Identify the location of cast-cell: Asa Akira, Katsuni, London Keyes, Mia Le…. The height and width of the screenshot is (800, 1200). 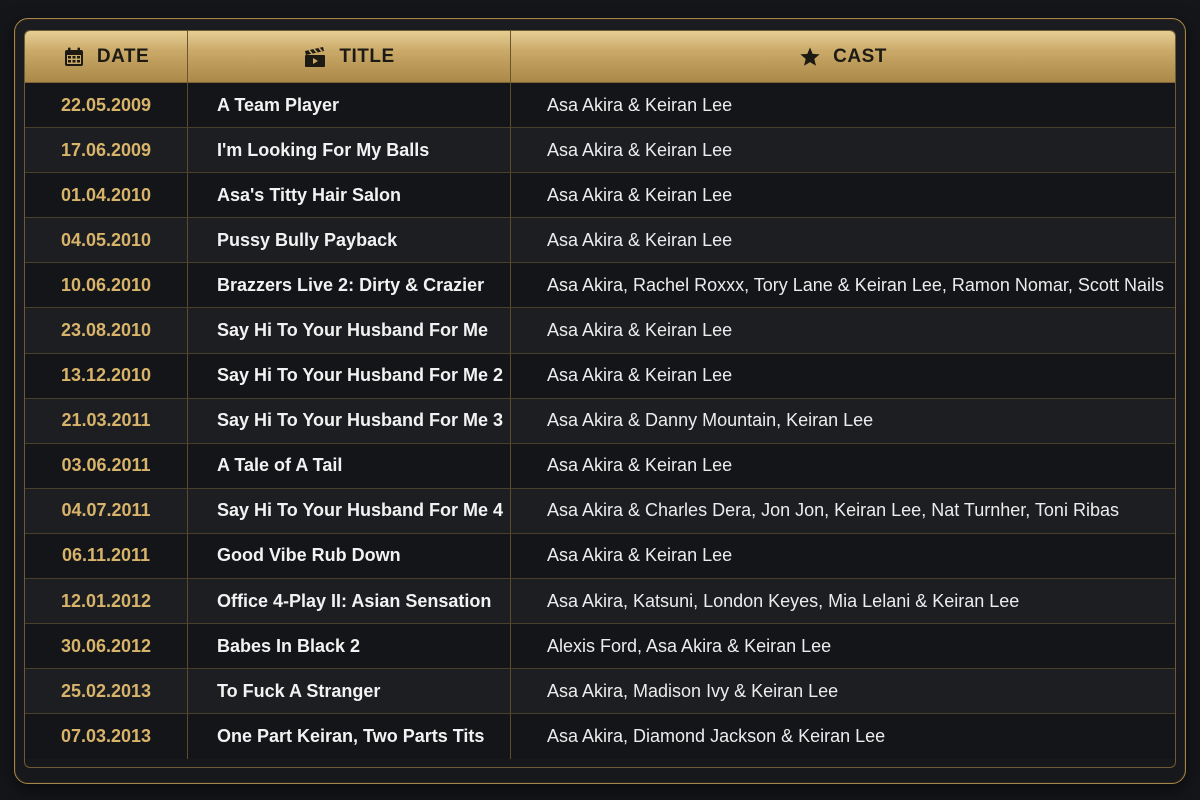
(783, 600).